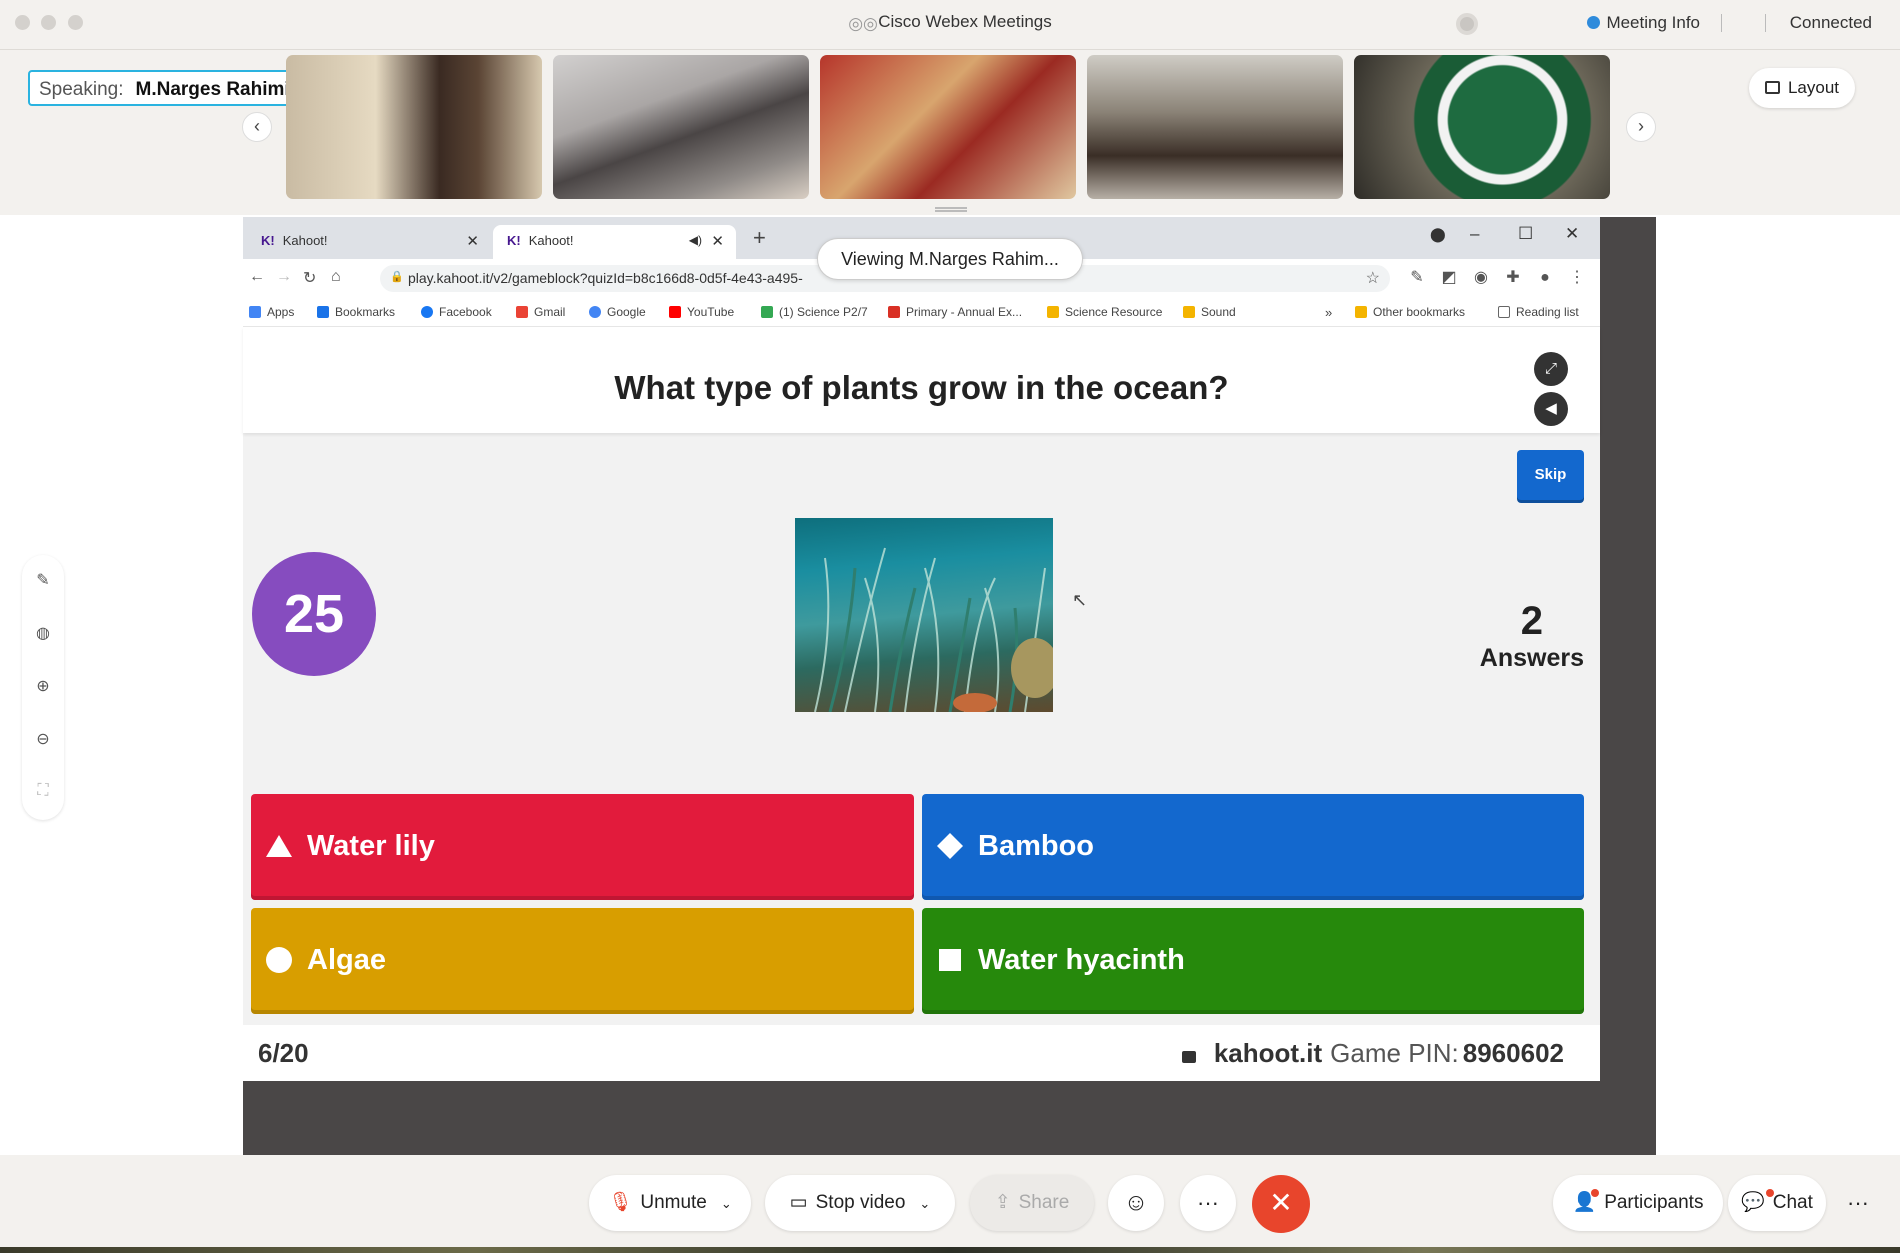 The width and height of the screenshot is (1900, 1253). I want to click on answer-text: Water hyacinth, so click(1081, 960).